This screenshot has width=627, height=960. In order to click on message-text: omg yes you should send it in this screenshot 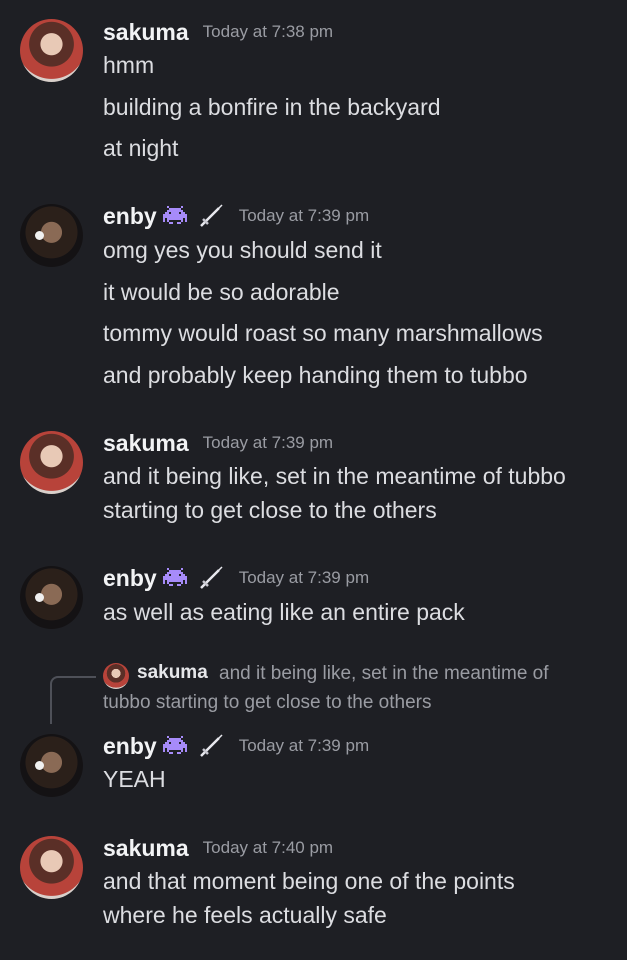, I will do `click(242, 250)`.